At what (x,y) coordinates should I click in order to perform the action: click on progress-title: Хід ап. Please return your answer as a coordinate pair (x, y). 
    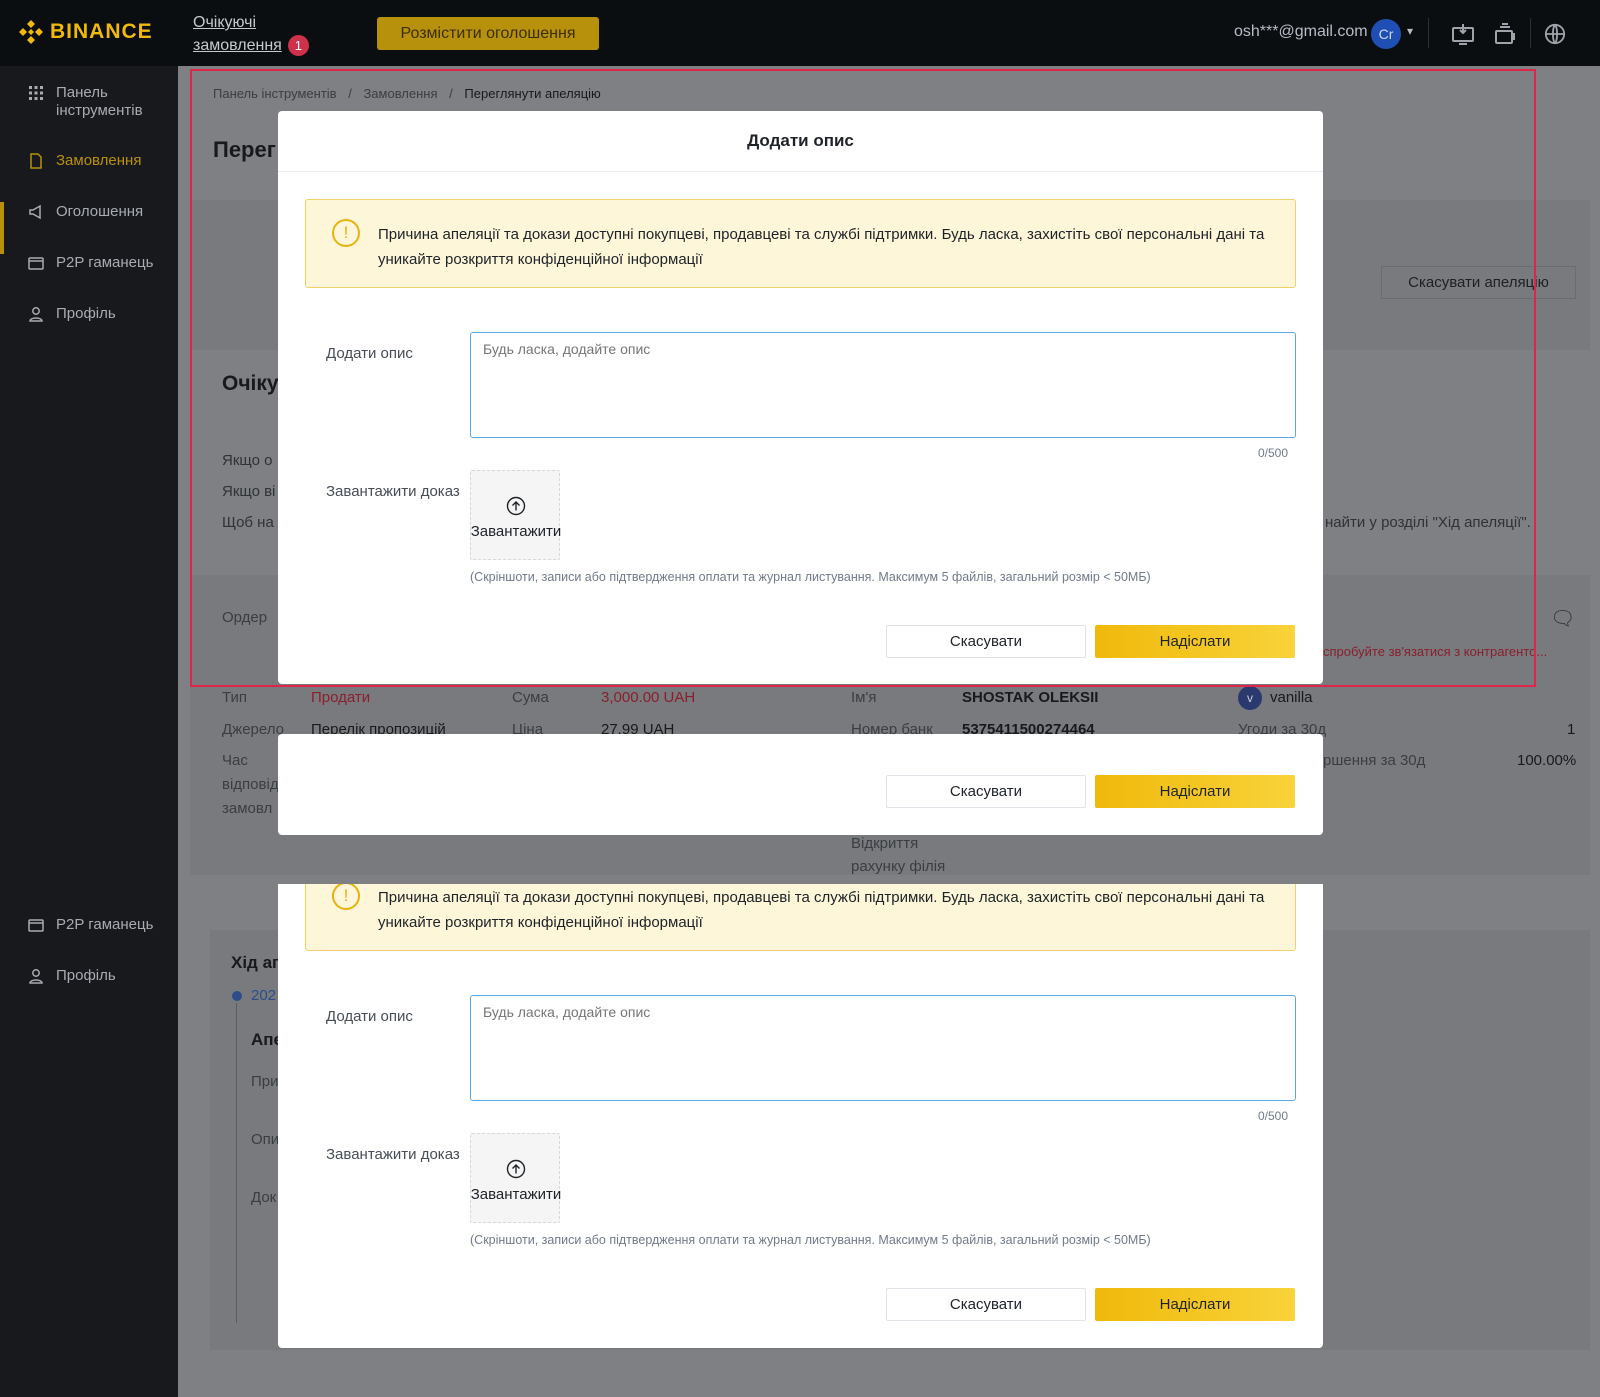
    Looking at the image, I should click on (257, 962).